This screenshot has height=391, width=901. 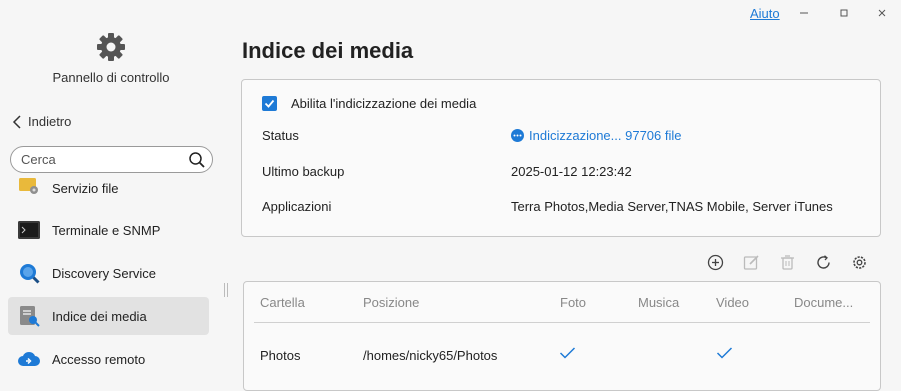 What do you see at coordinates (573, 302) in the screenshot?
I see `column-header-photo: Foto` at bounding box center [573, 302].